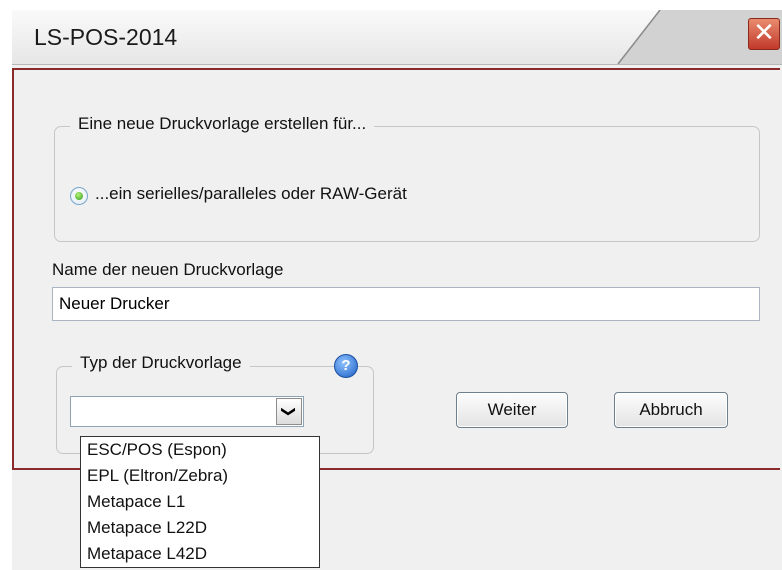  Describe the element at coordinates (200, 476) in the screenshot. I see `dropdown-option: EPL (Eltron/Zebra)` at that location.